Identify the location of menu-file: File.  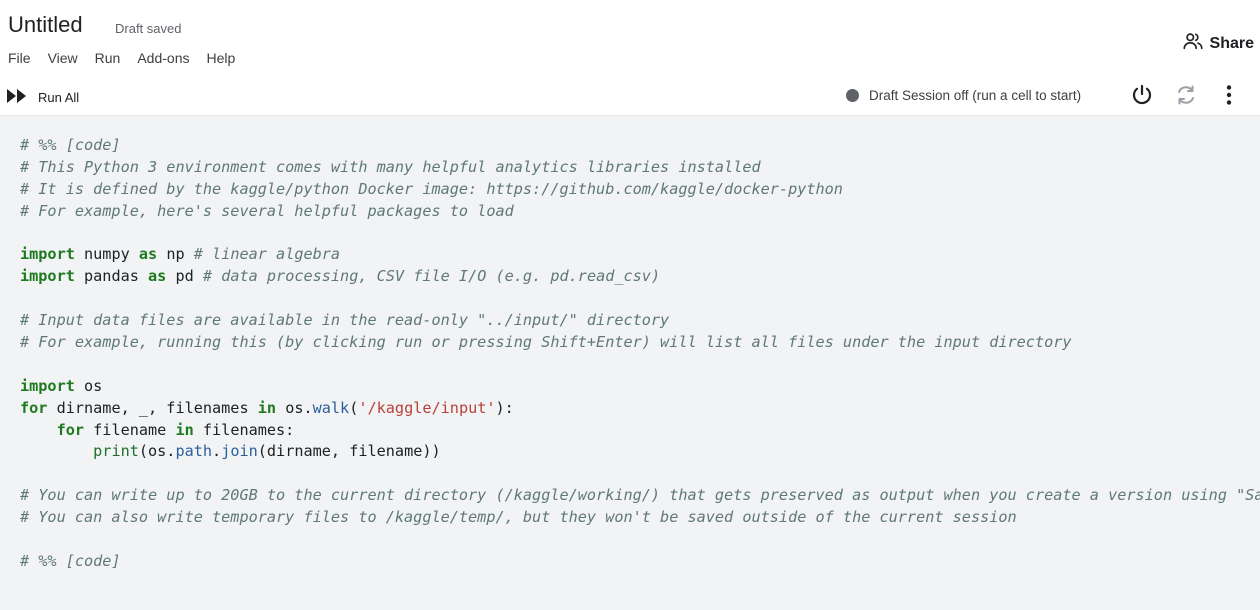
(19, 58).